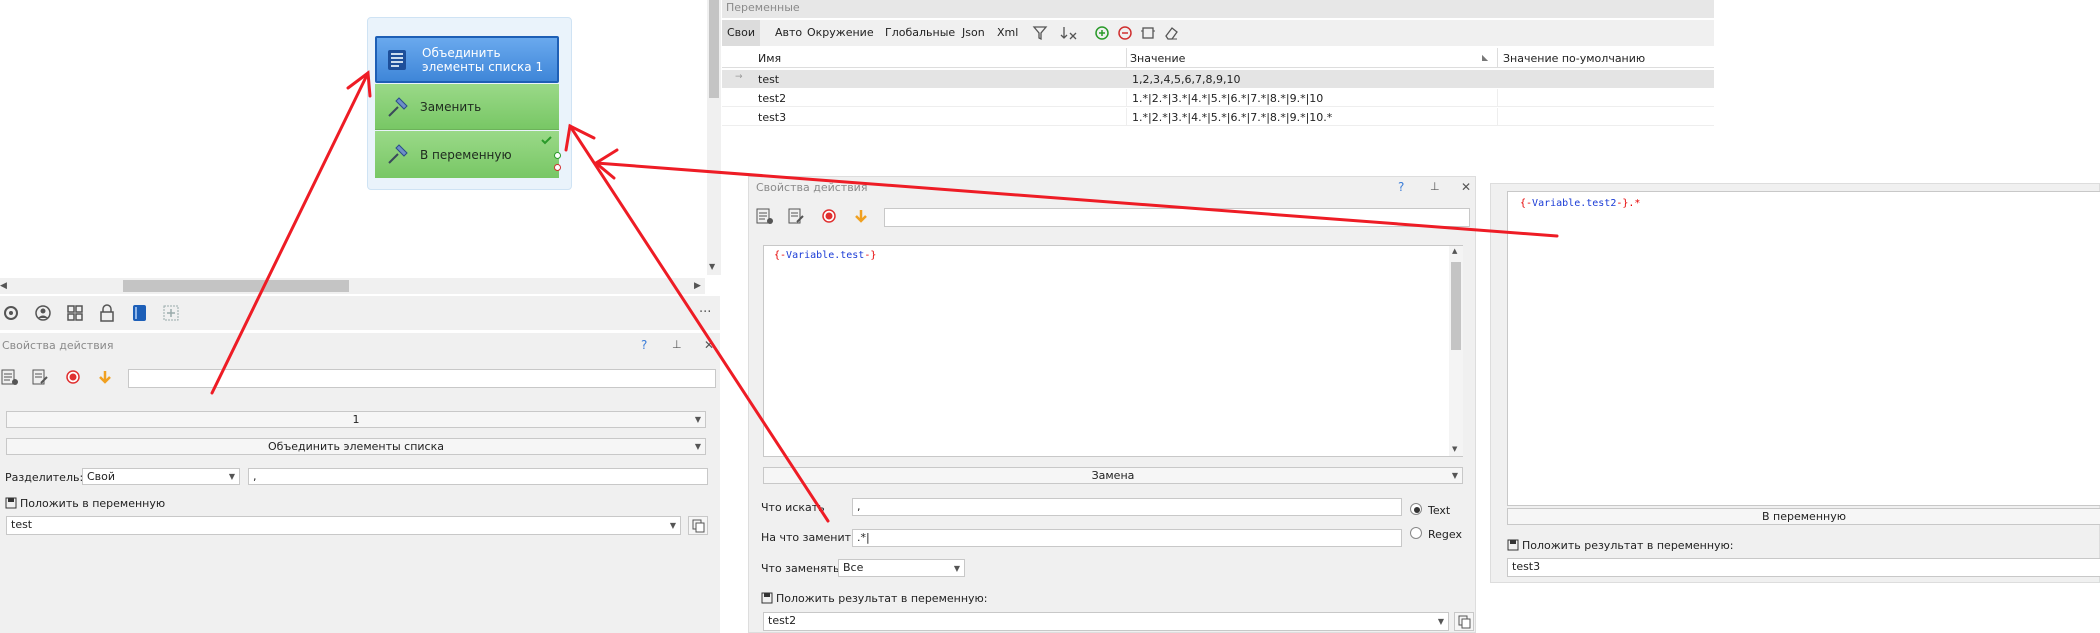 This screenshot has height=633, width=2100. Describe the element at coordinates (699, 323) in the screenshot. I see `arrow-mid-to-replace-node` at that location.